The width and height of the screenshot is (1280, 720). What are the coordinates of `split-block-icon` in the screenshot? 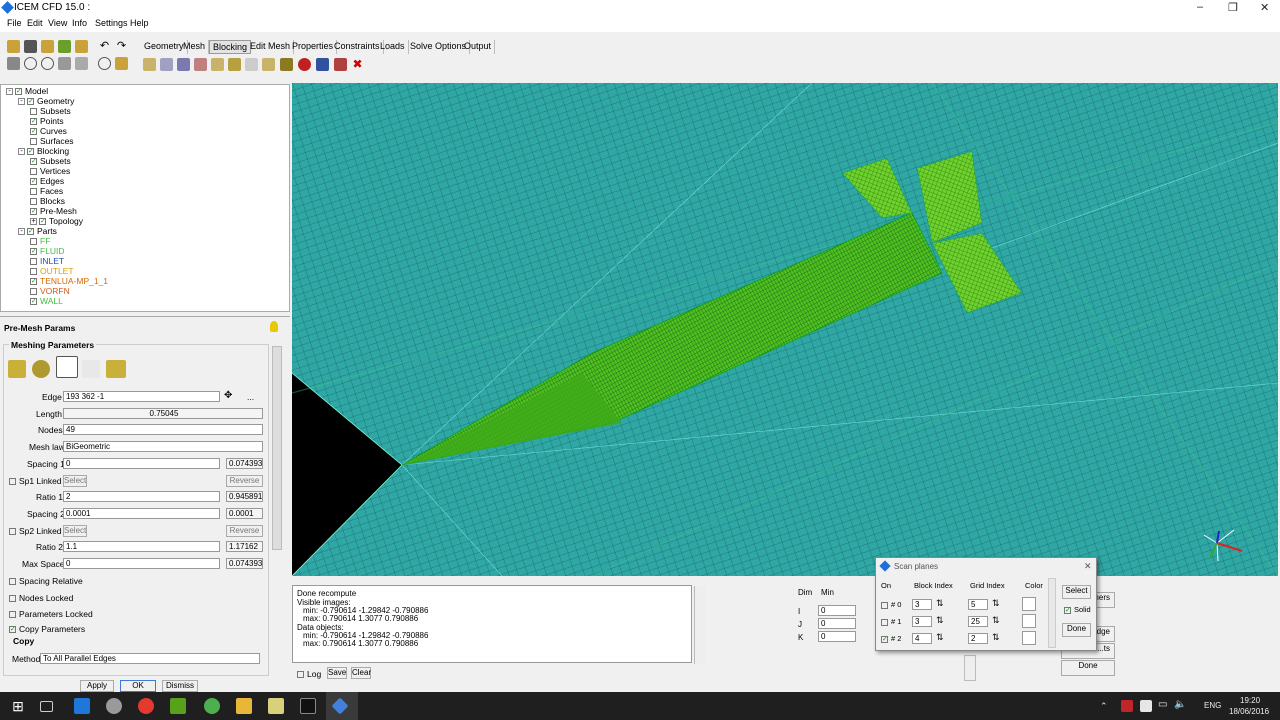 It's located at (166, 64).